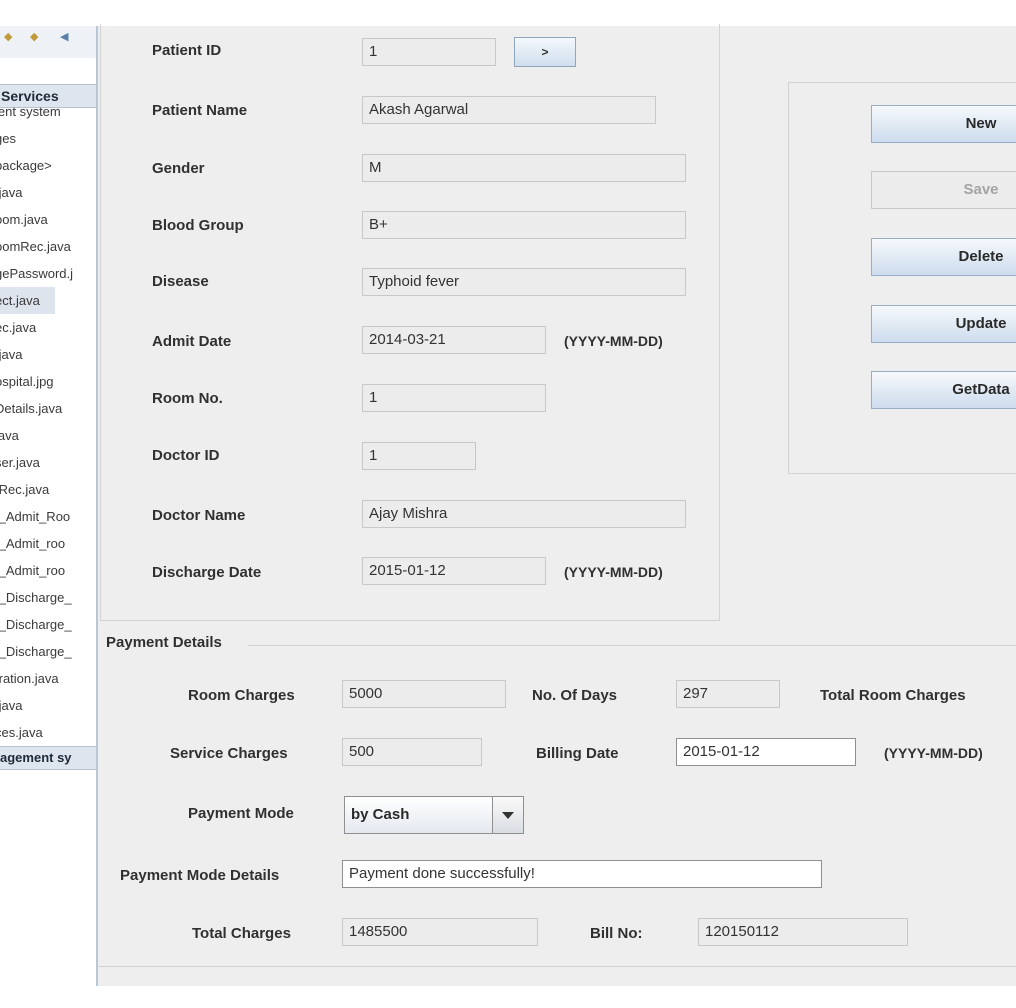 The image size is (1016, 1008). What do you see at coordinates (943, 257) in the screenshot?
I see `delete-button: Delete` at bounding box center [943, 257].